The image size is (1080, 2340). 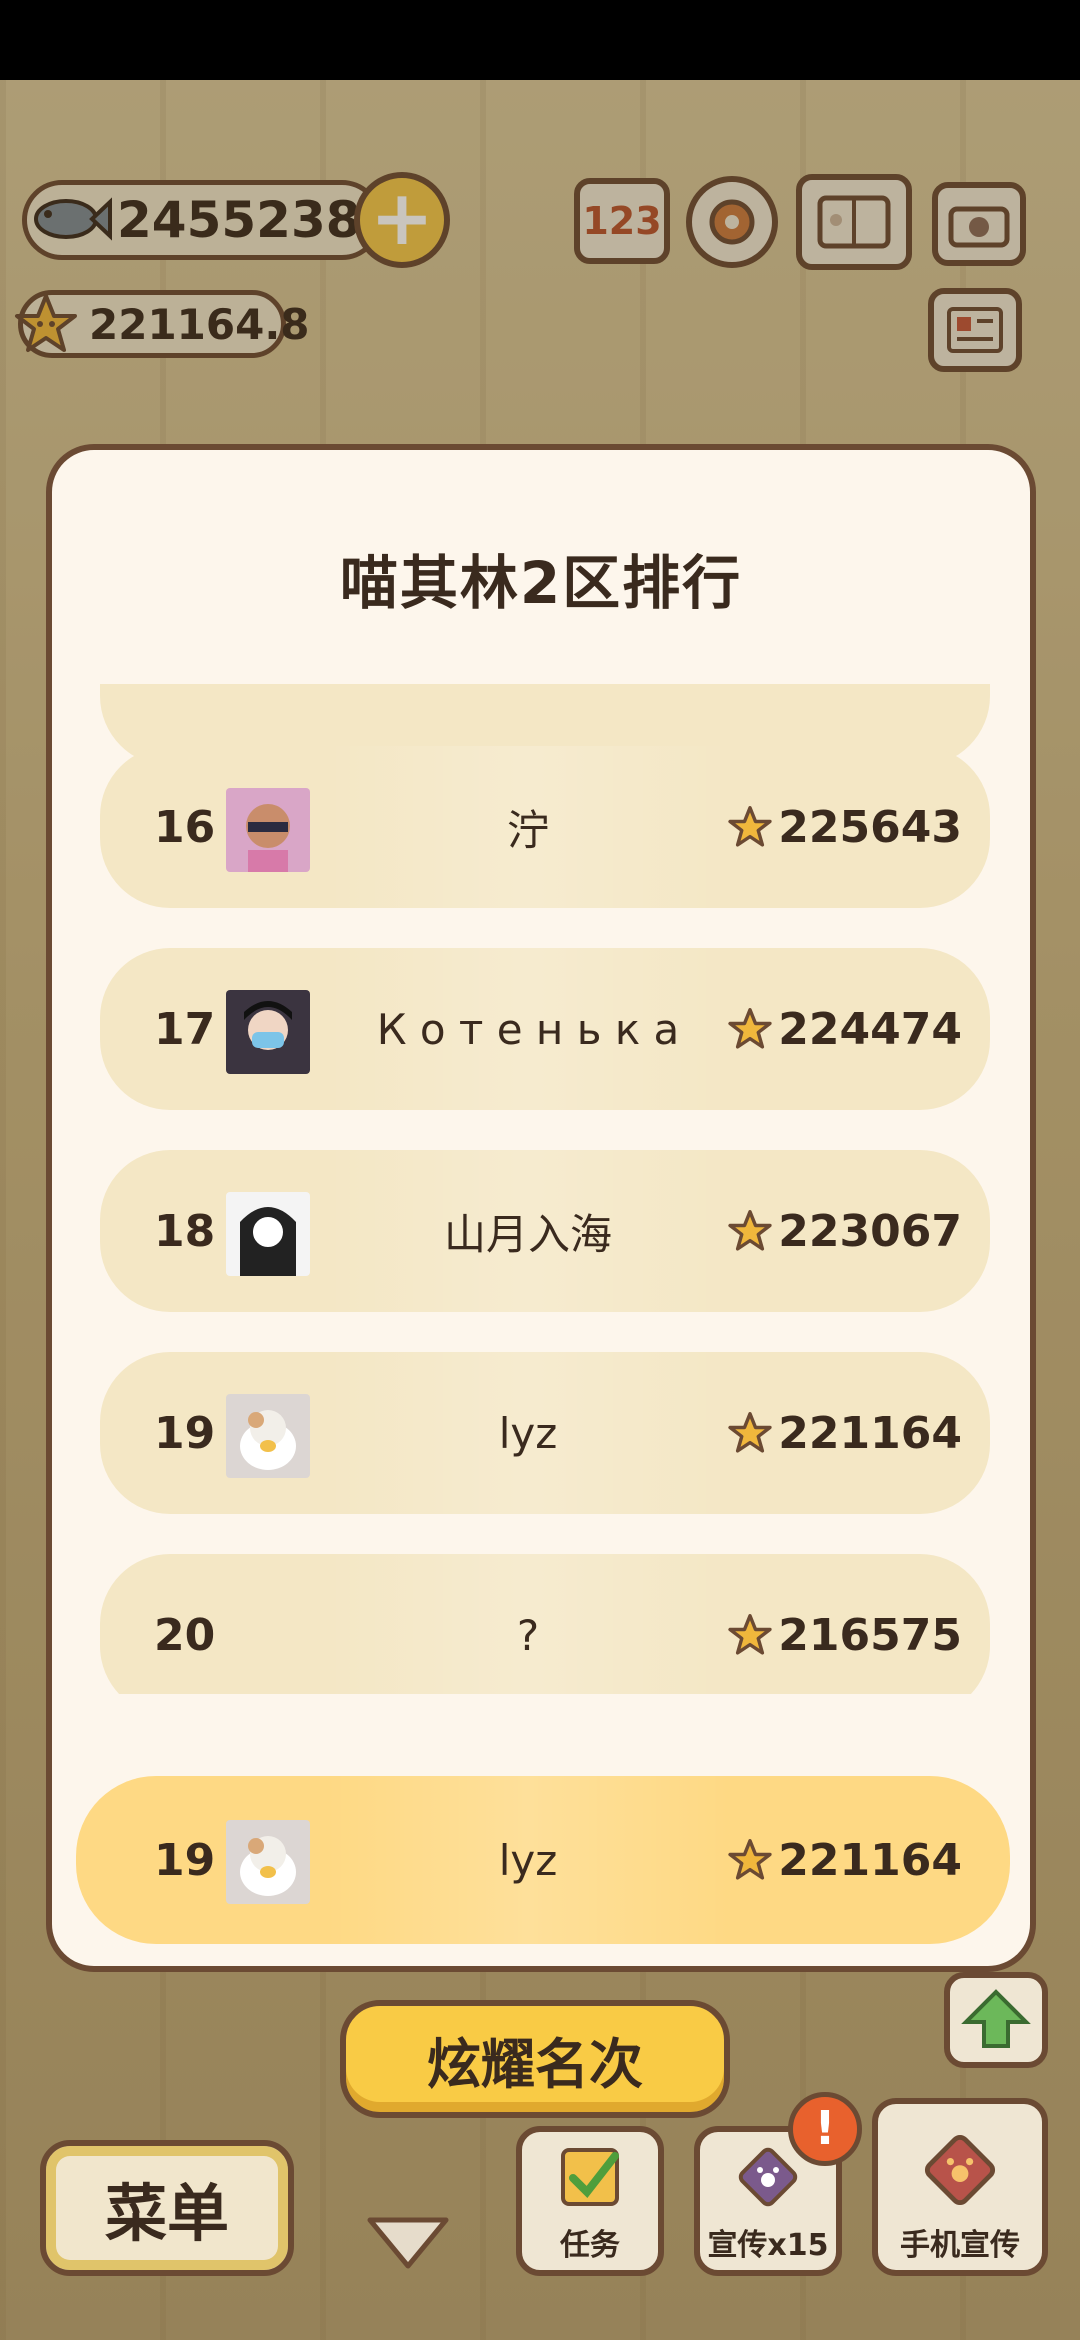 I want to click on up-arrow-button, so click(x=996, y=2020).